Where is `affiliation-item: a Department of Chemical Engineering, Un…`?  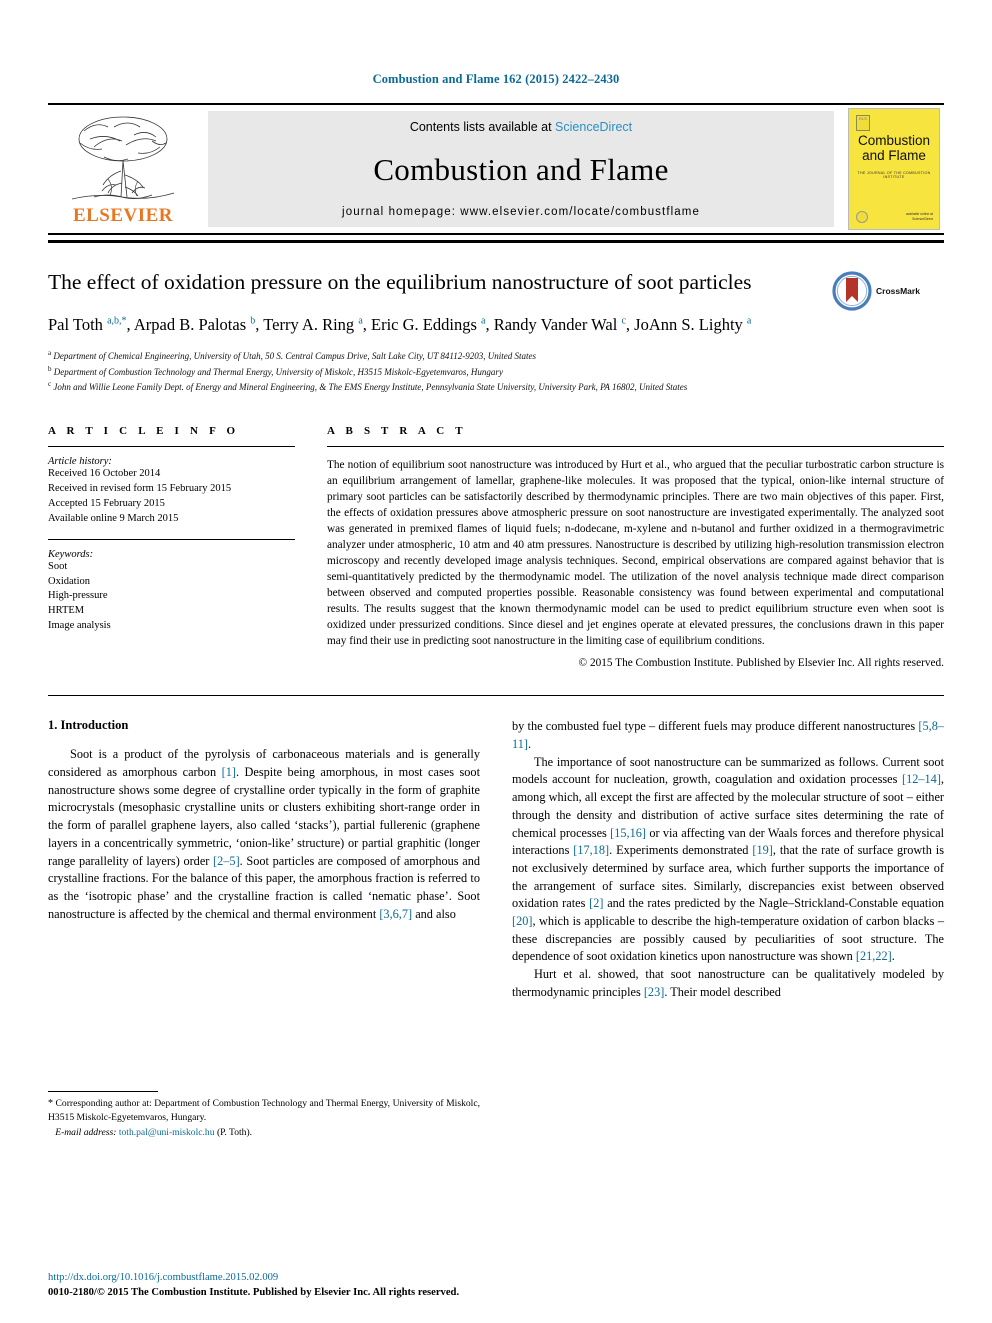
affiliation-item: a Department of Chemical Engineering, Un… is located at coordinates (496, 356).